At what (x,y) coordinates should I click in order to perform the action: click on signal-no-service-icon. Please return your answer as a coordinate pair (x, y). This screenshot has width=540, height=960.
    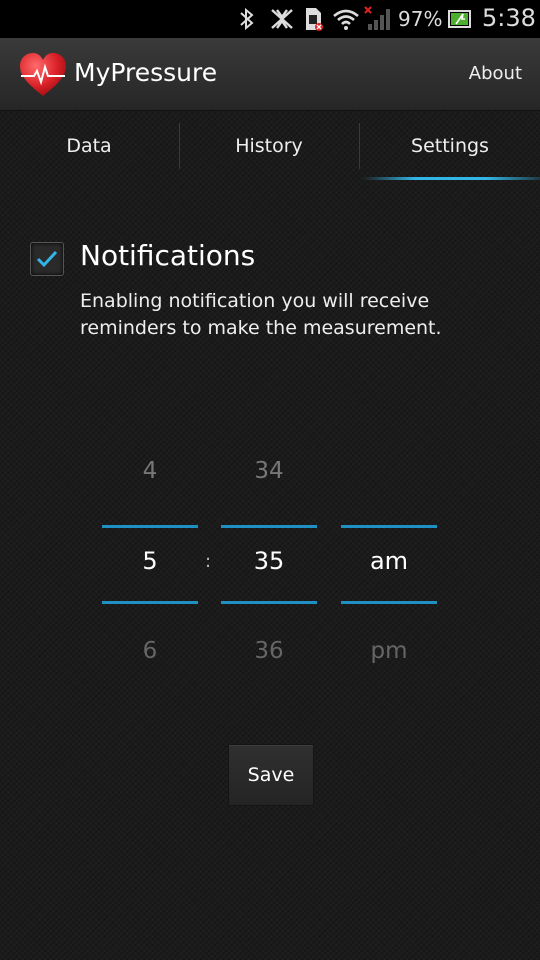
    Looking at the image, I should click on (378, 19).